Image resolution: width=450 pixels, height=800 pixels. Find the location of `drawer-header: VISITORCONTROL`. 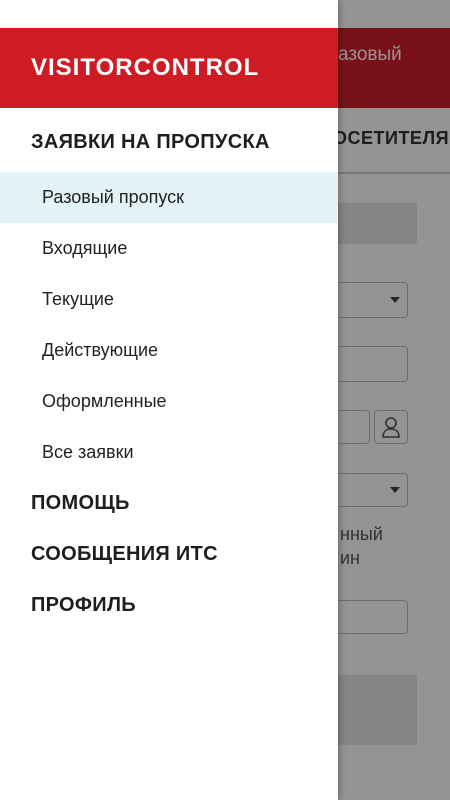

drawer-header: VISITORCONTROL is located at coordinates (169, 68).